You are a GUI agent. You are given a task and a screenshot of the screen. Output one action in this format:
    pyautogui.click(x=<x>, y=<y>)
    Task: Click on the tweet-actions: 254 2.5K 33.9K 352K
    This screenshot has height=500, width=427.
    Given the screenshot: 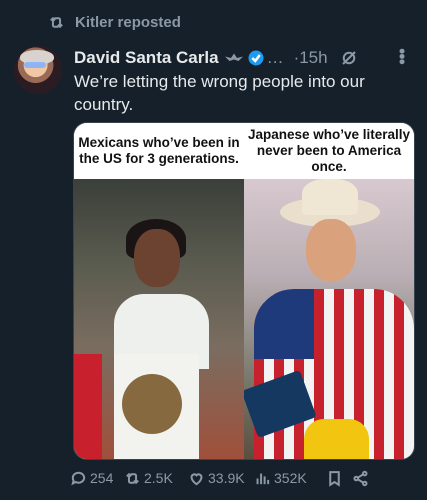 What is the action you would take?
    pyautogui.click(x=243, y=478)
    